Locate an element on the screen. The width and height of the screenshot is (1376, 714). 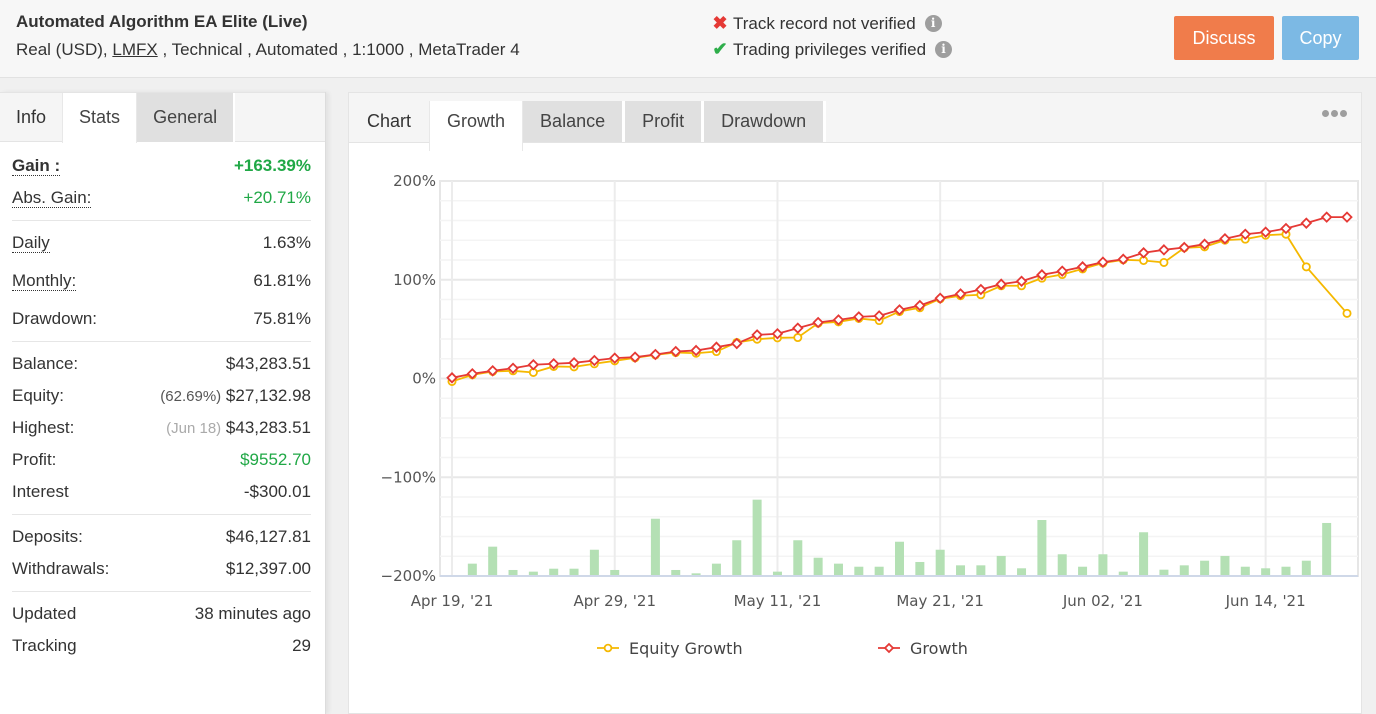
highest-value-group: (Jun 18) $43,283.51 is located at coordinates (238, 428).